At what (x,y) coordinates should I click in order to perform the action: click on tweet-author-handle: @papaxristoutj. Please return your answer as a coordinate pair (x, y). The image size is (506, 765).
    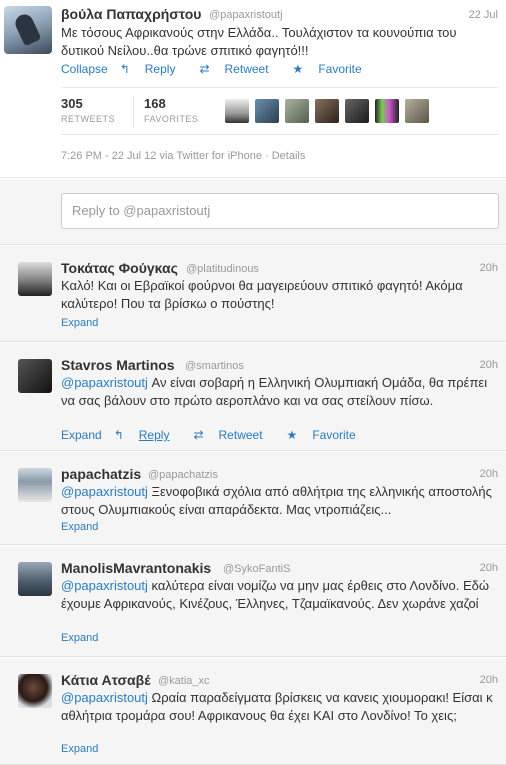
    Looking at the image, I should click on (246, 15).